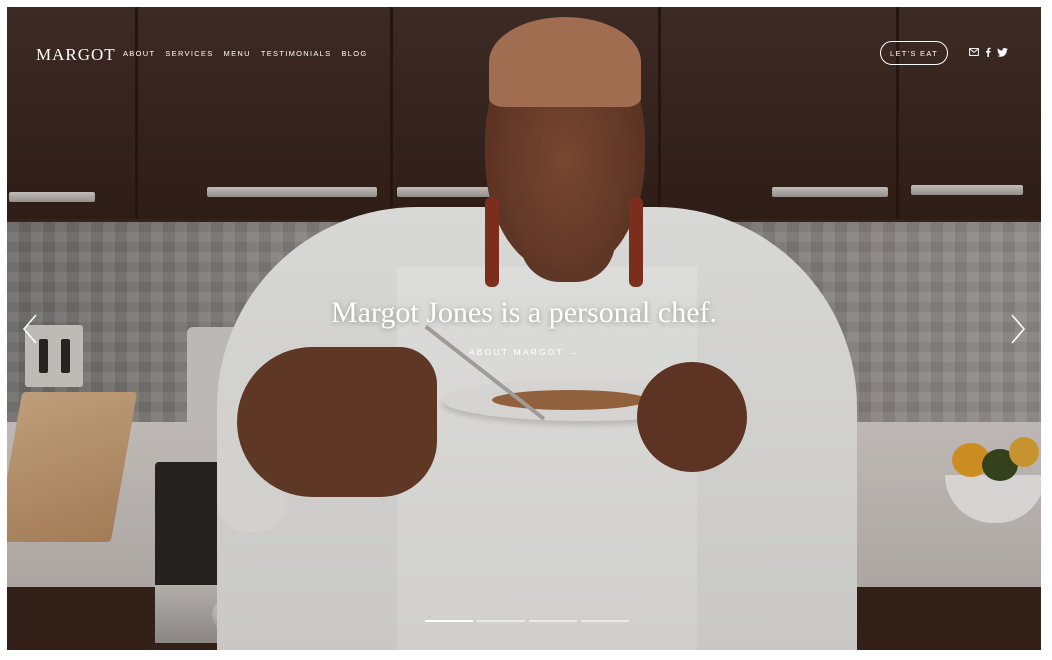 This screenshot has width=1052, height=660. I want to click on chevron-left-icon, so click(30, 329).